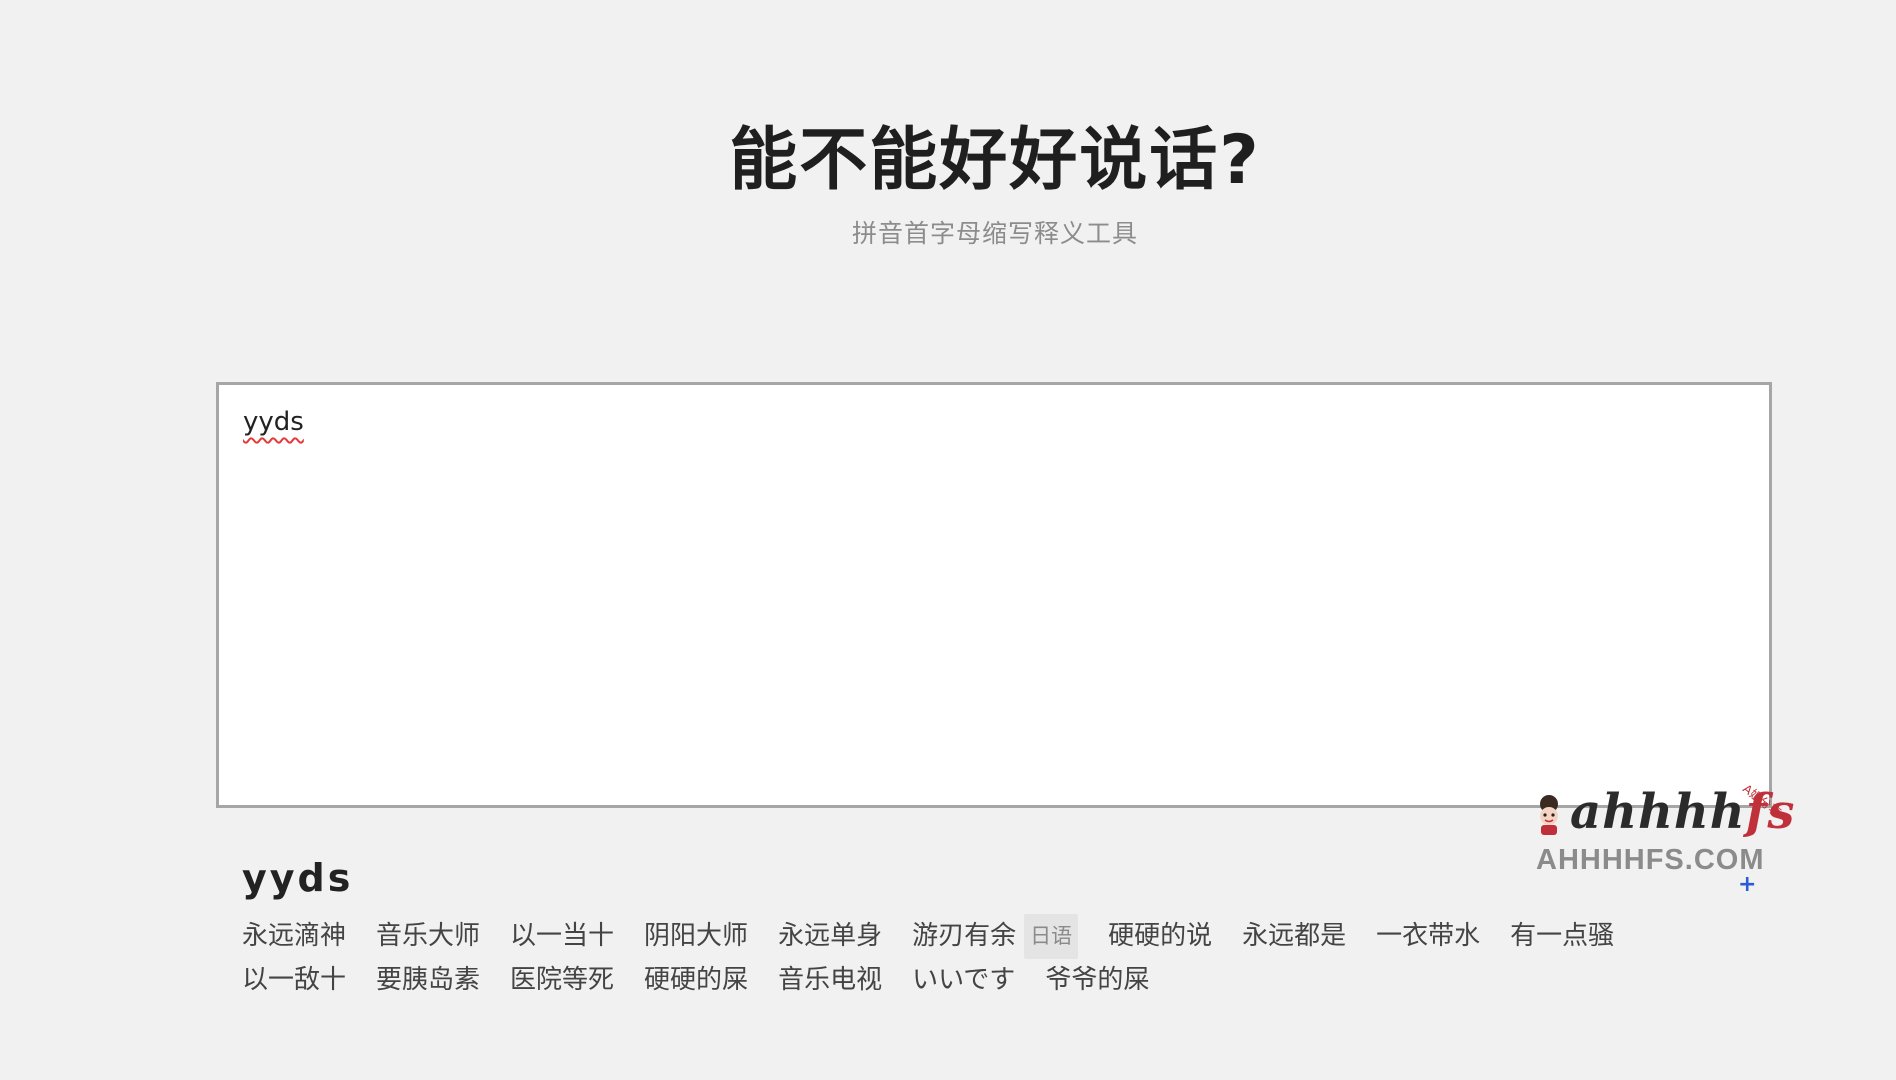 The width and height of the screenshot is (1896, 1080). I want to click on result-tag: 有一点骚, so click(1562, 936).